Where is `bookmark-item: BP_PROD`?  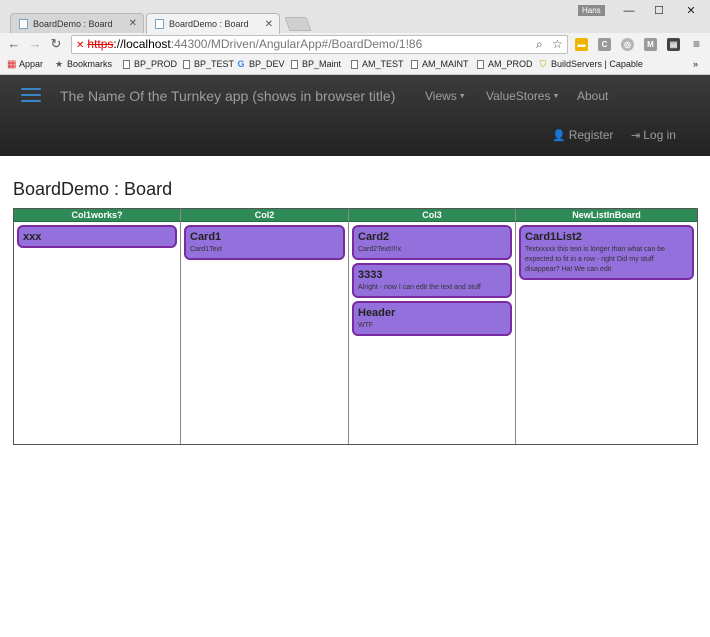 bookmark-item: BP_PROD is located at coordinates (150, 64).